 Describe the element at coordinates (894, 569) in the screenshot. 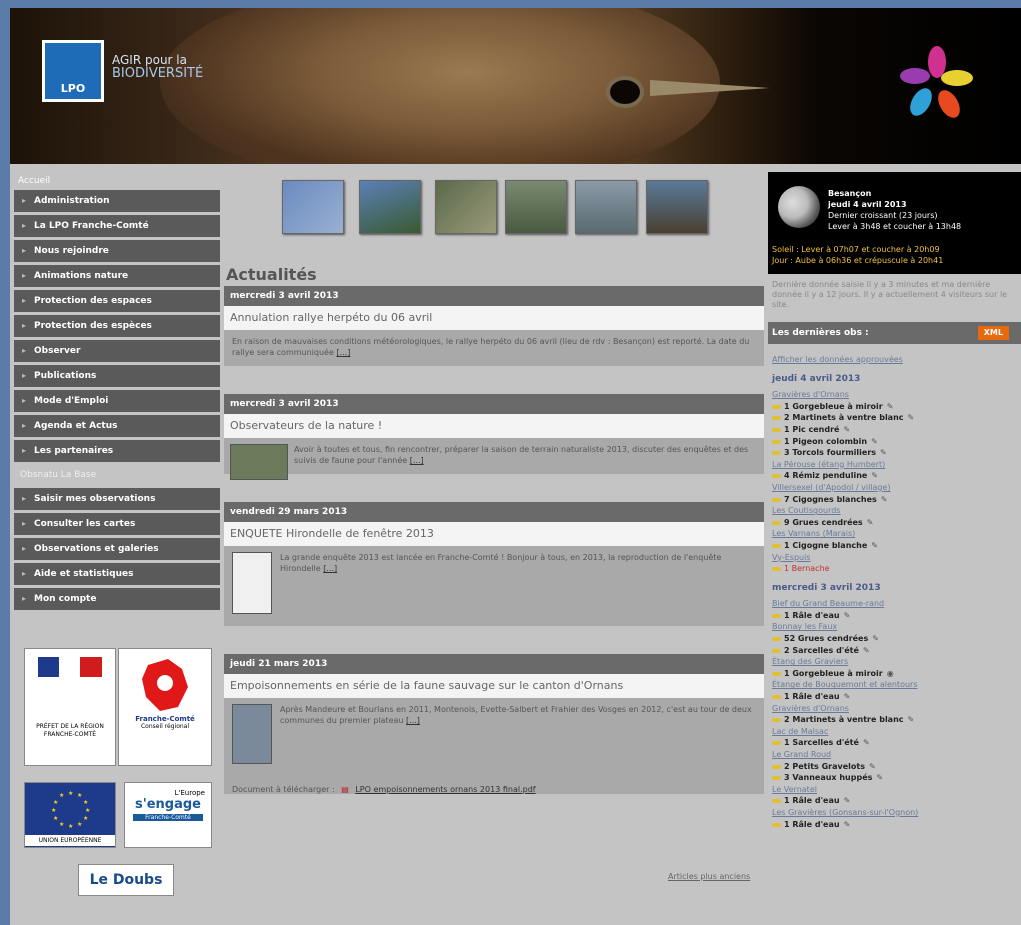

I see `obs-entry: 1 Bernache` at that location.